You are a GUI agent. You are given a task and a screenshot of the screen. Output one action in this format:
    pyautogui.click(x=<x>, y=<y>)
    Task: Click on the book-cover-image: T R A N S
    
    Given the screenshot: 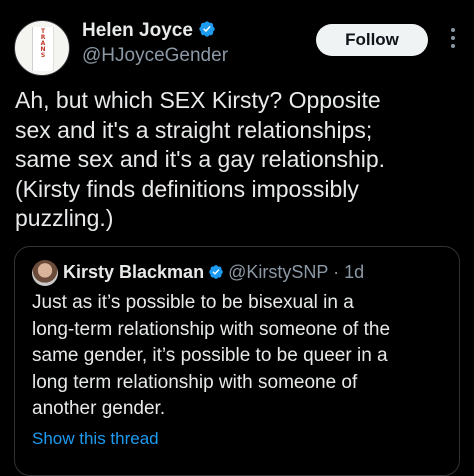 What is the action you would take?
    pyautogui.click(x=43, y=49)
    